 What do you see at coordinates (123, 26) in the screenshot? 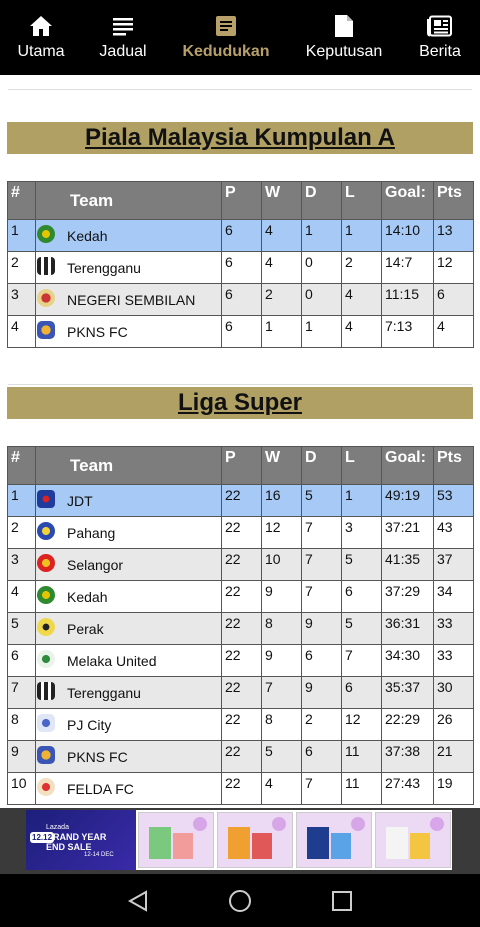
I see `list-icon` at bounding box center [123, 26].